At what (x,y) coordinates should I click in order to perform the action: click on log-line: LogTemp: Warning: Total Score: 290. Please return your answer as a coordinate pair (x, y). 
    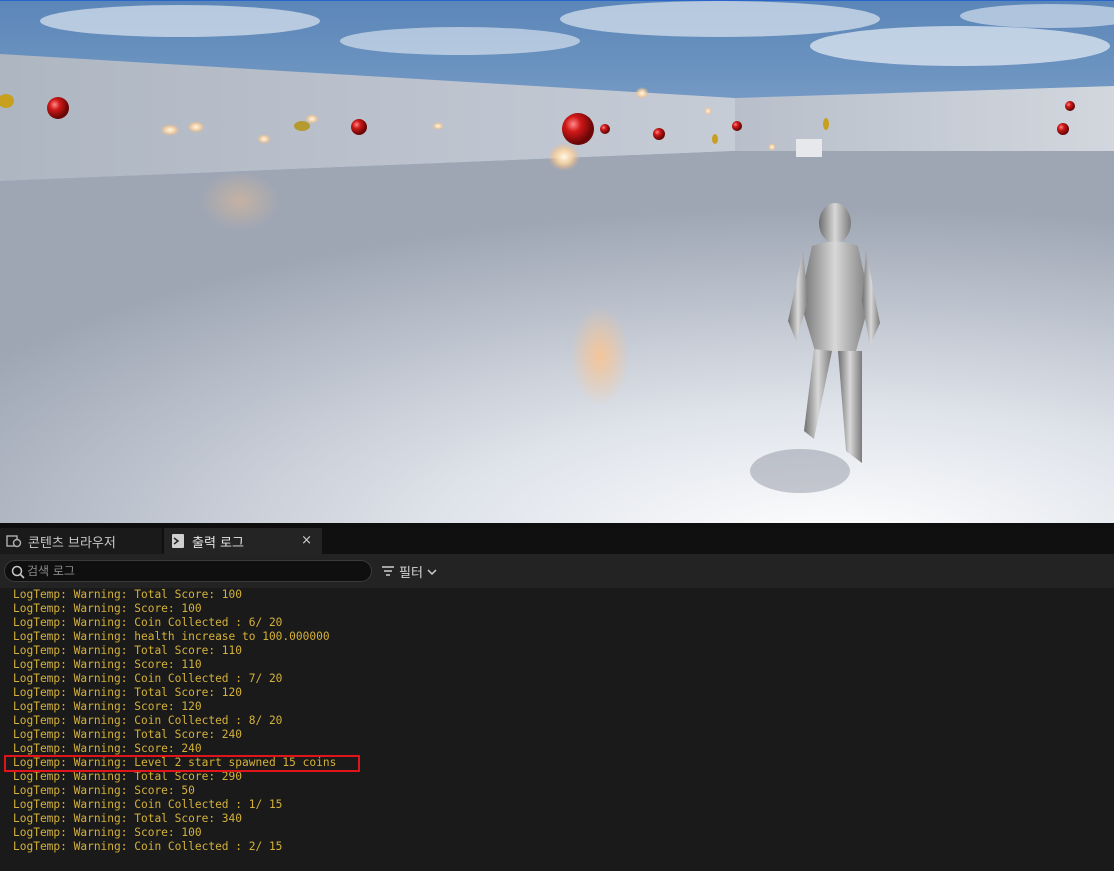
    Looking at the image, I should click on (128, 776).